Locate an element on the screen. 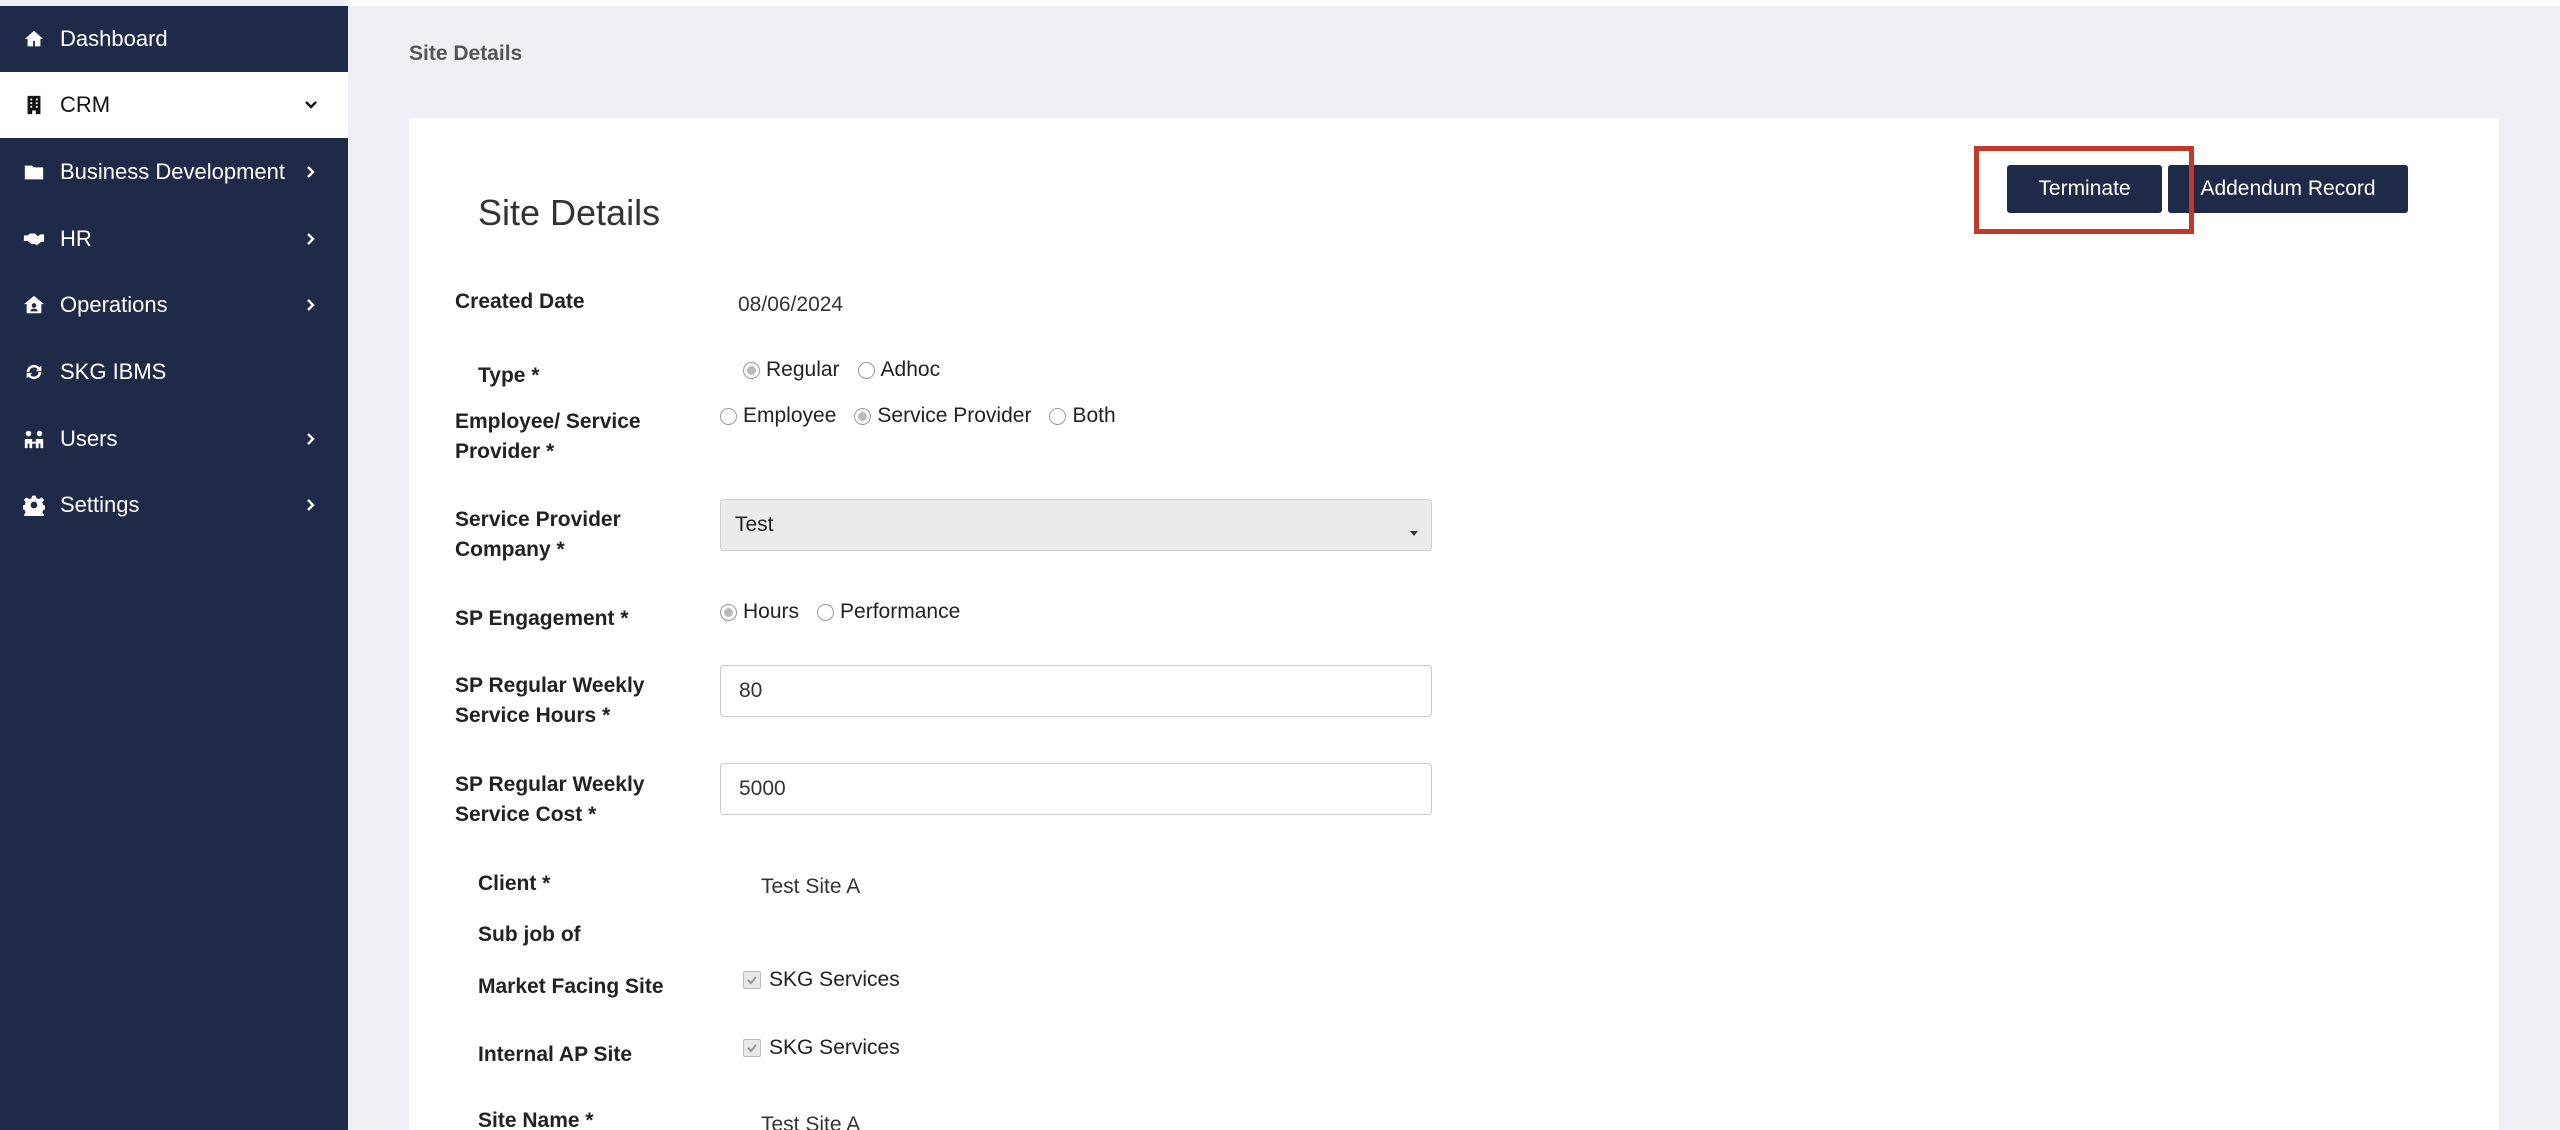 Image resolution: width=2560 pixels, height=1130 pixels. house-user-icon is located at coordinates (34, 305).